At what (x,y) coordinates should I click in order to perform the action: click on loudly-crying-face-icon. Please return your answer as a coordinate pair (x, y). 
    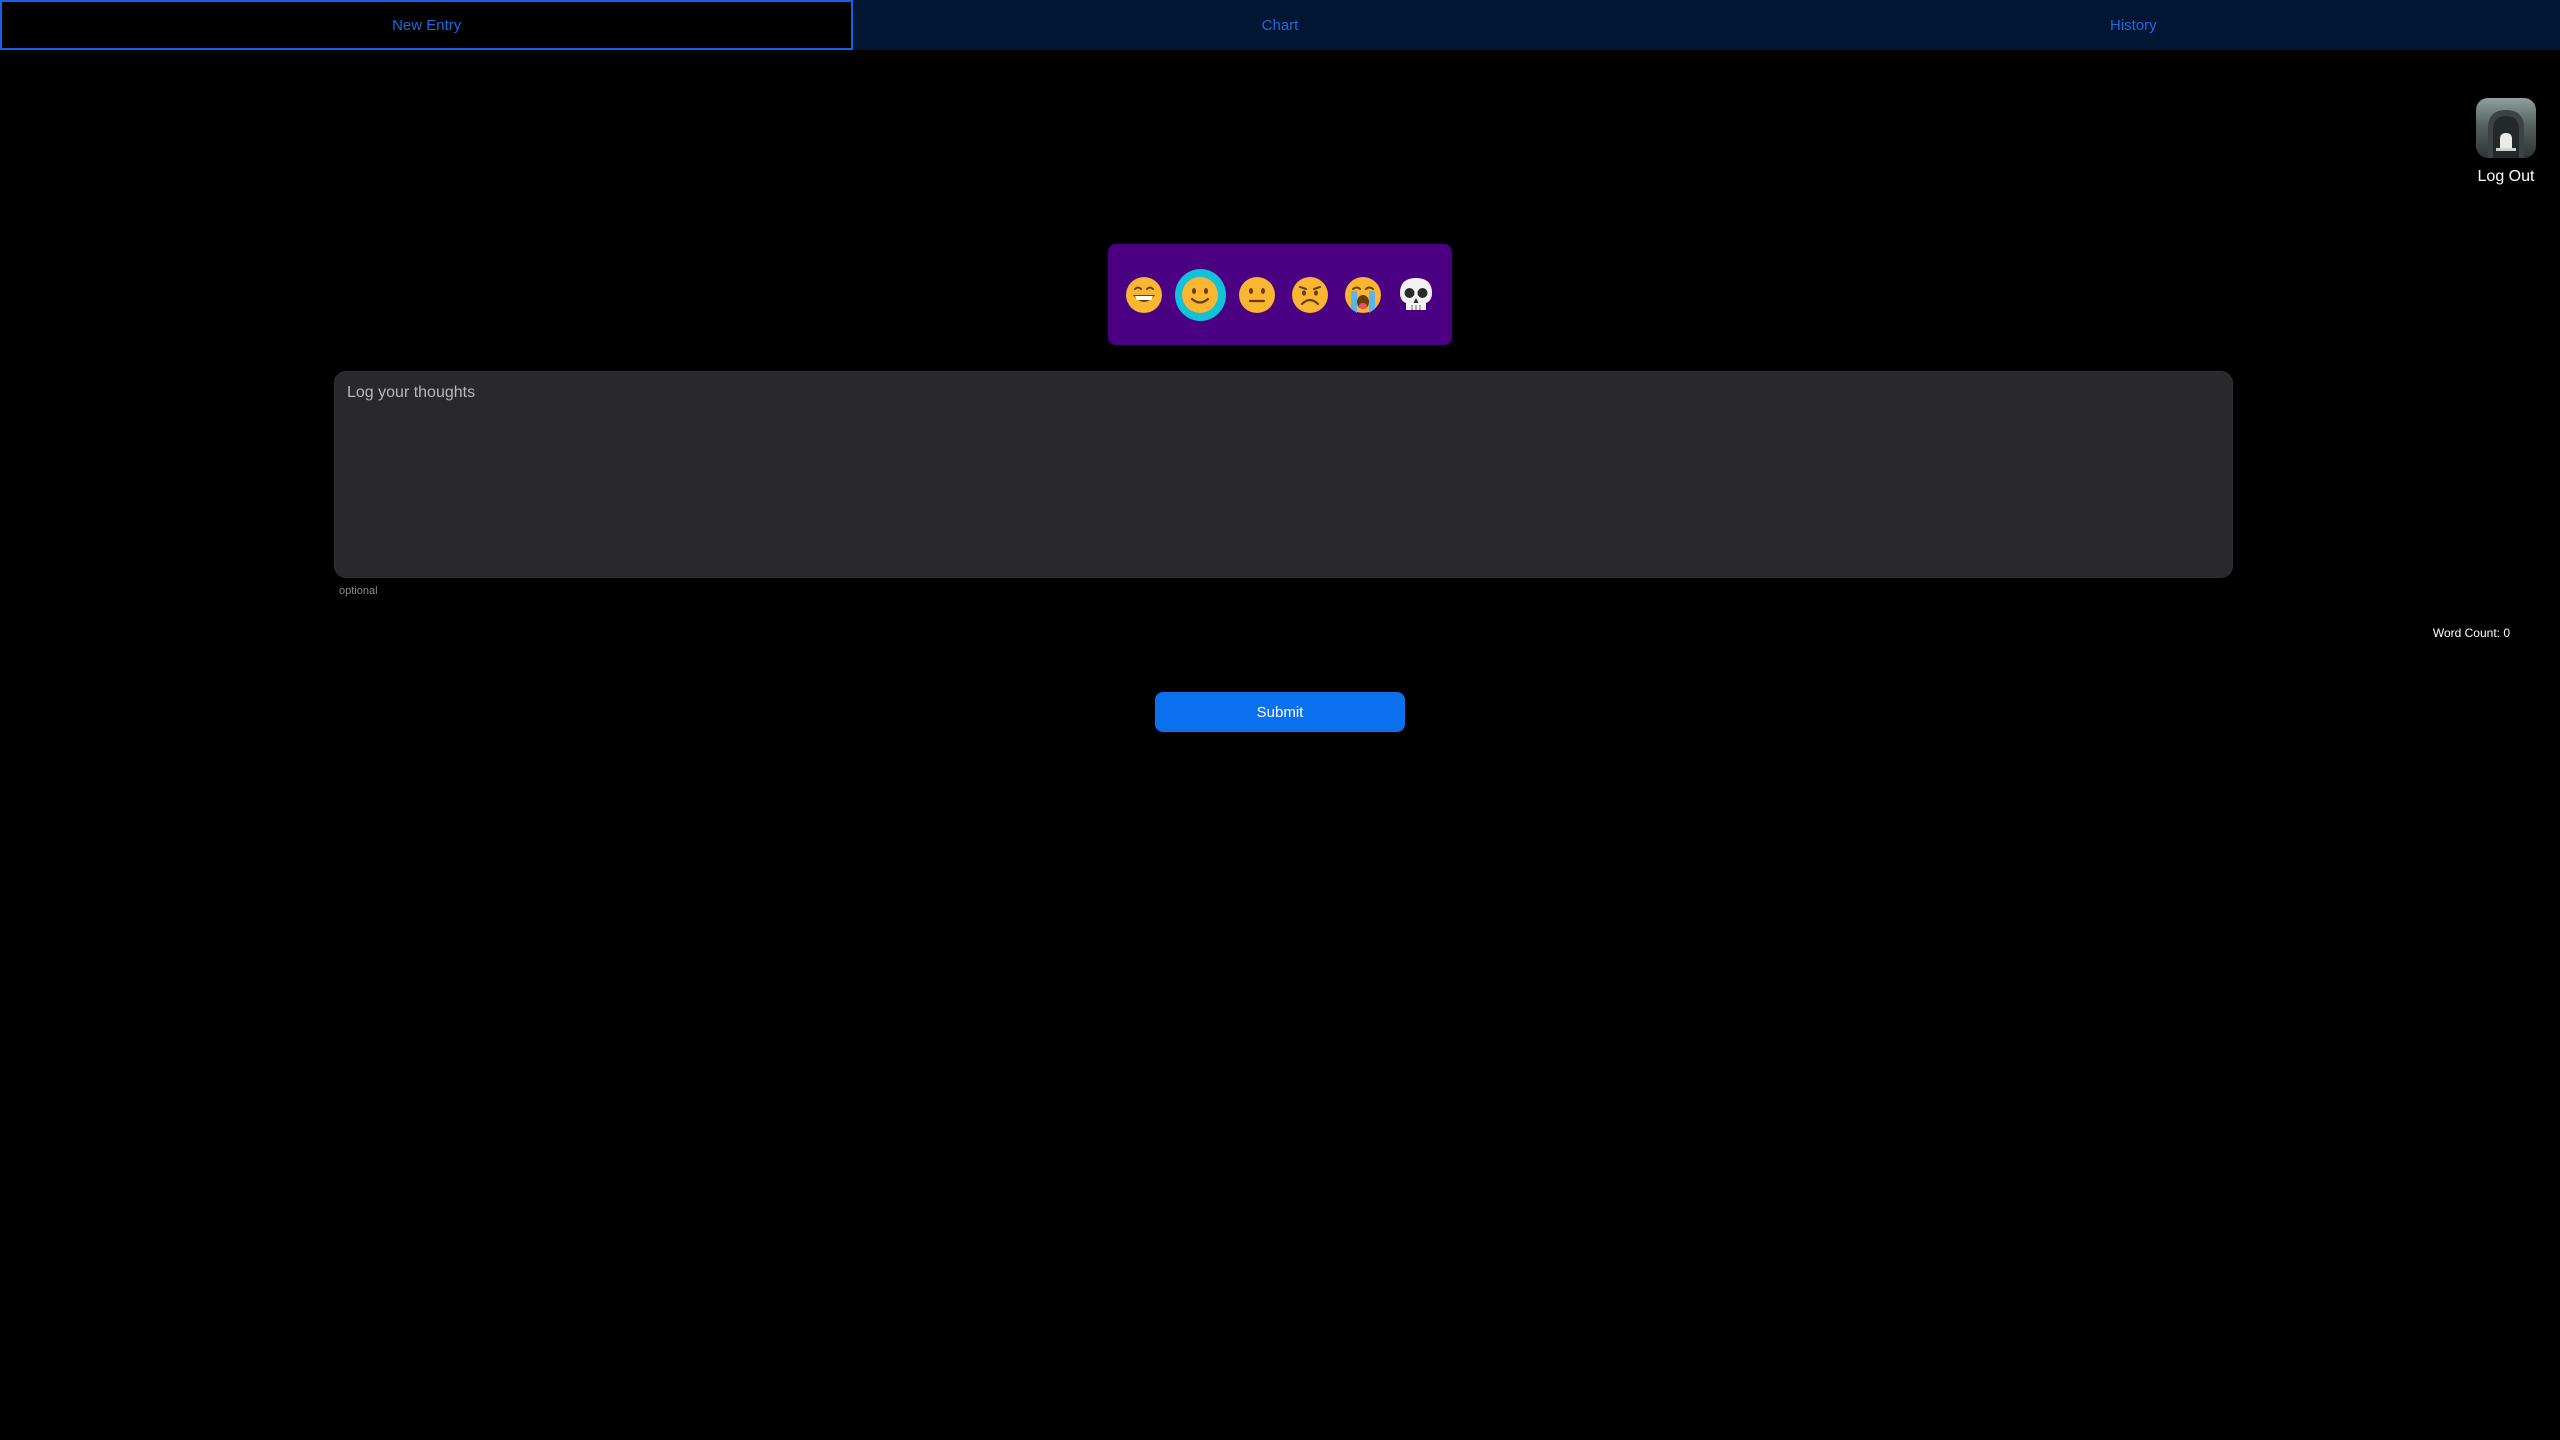
    Looking at the image, I should click on (1363, 294).